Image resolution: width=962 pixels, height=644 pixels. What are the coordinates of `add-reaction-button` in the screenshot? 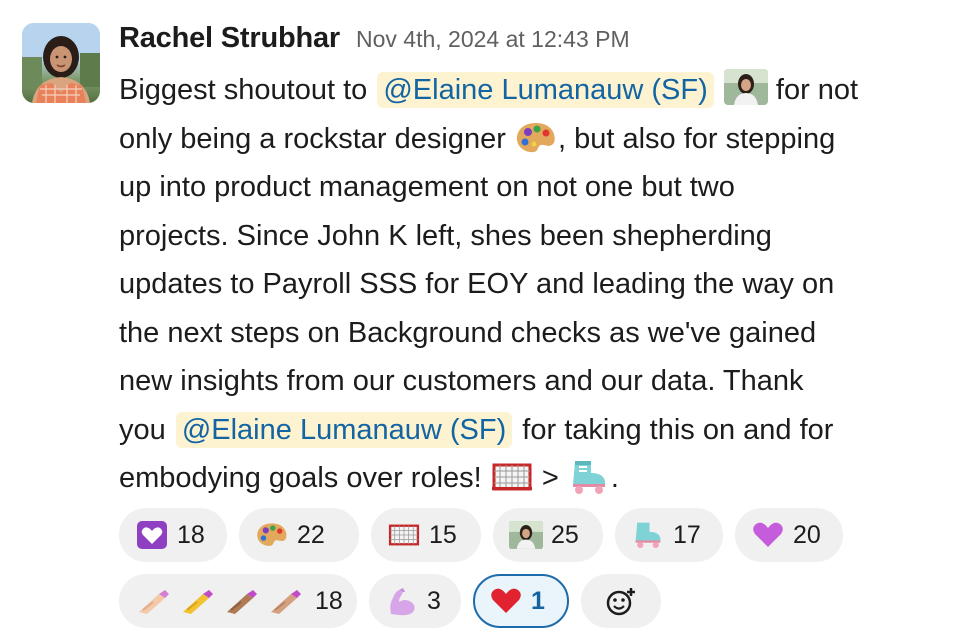 It's located at (621, 601).